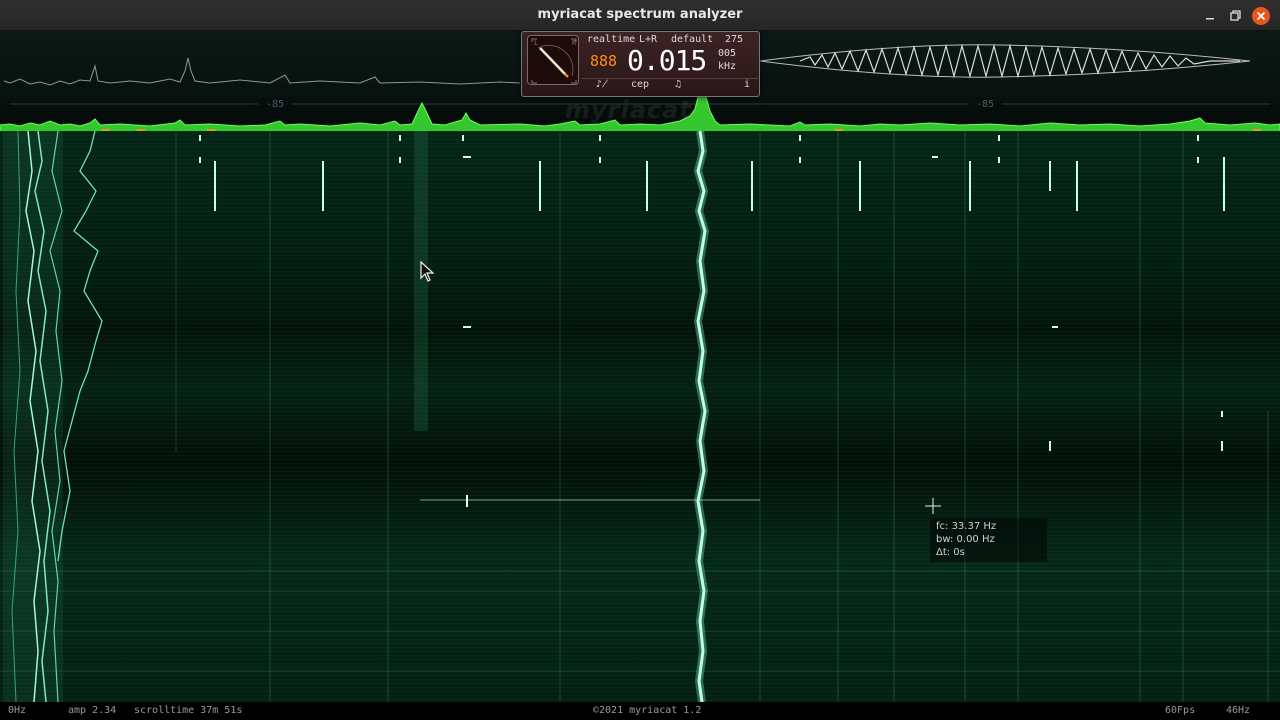  I want to click on readout-dt: Δt: 0s, so click(950, 552).